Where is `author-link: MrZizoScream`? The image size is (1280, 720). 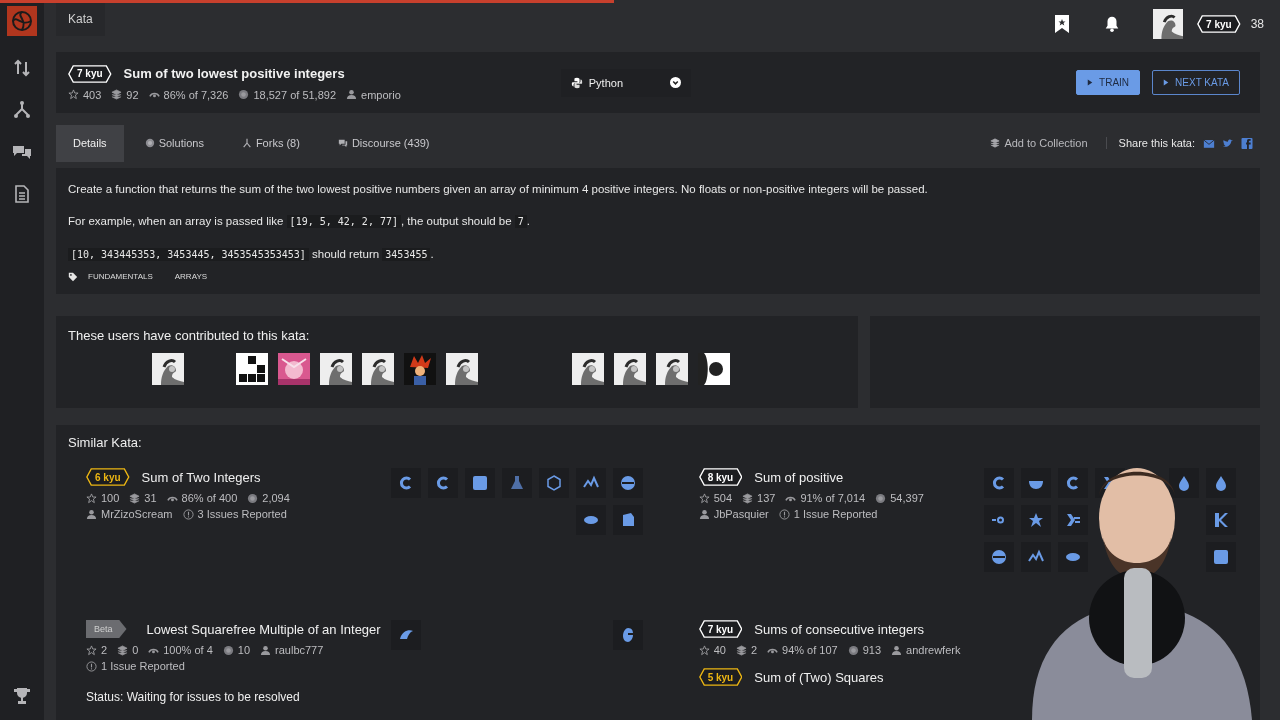
author-link: MrZizoScream is located at coordinates (137, 514).